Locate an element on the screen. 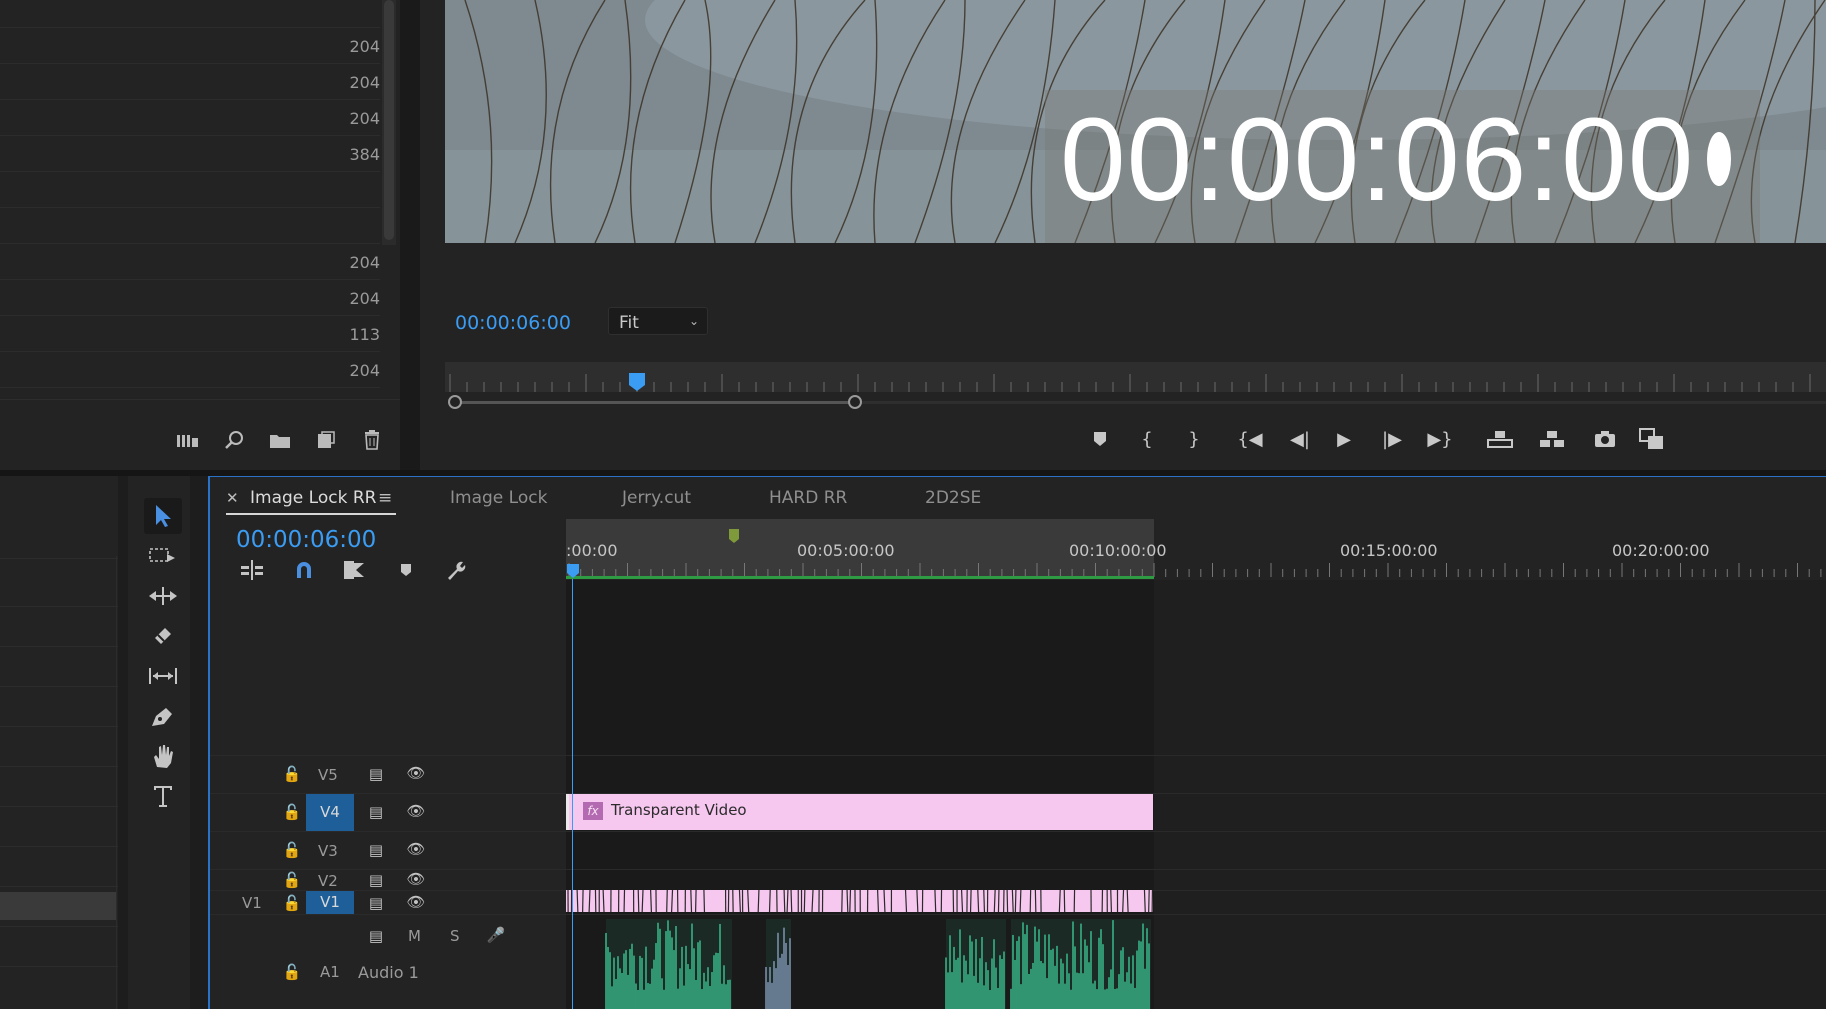 Image resolution: width=1826 pixels, height=1009 pixels. step-forward-button: |▶ is located at coordinates (1392, 439).